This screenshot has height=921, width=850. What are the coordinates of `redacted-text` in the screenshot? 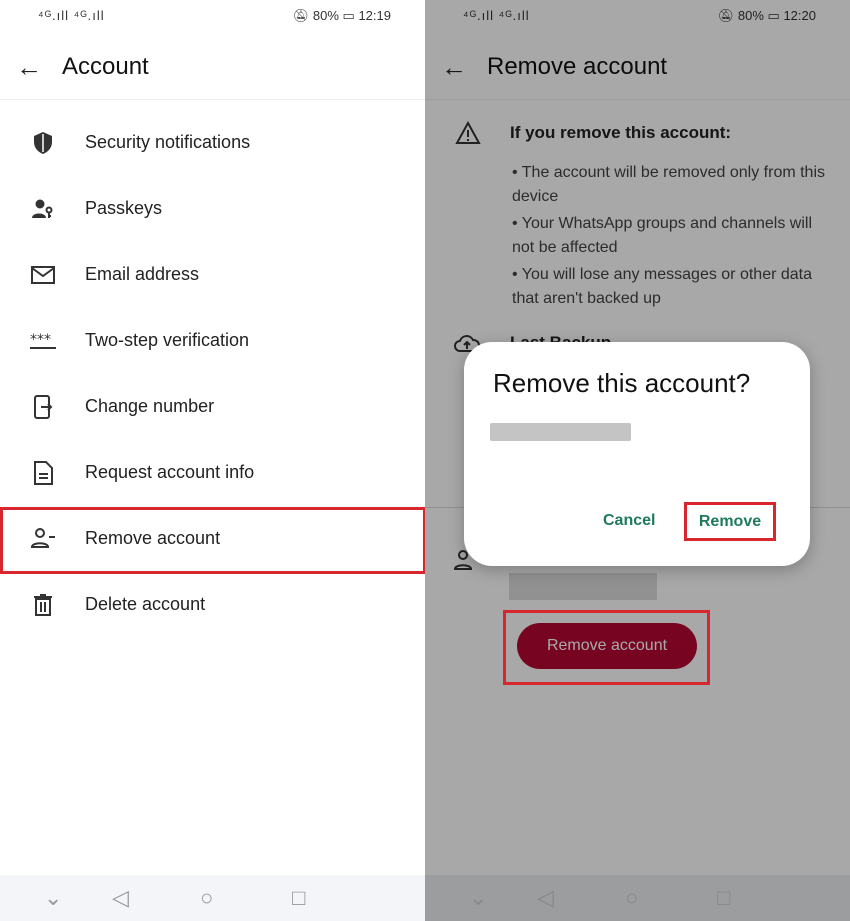 It's located at (560, 432).